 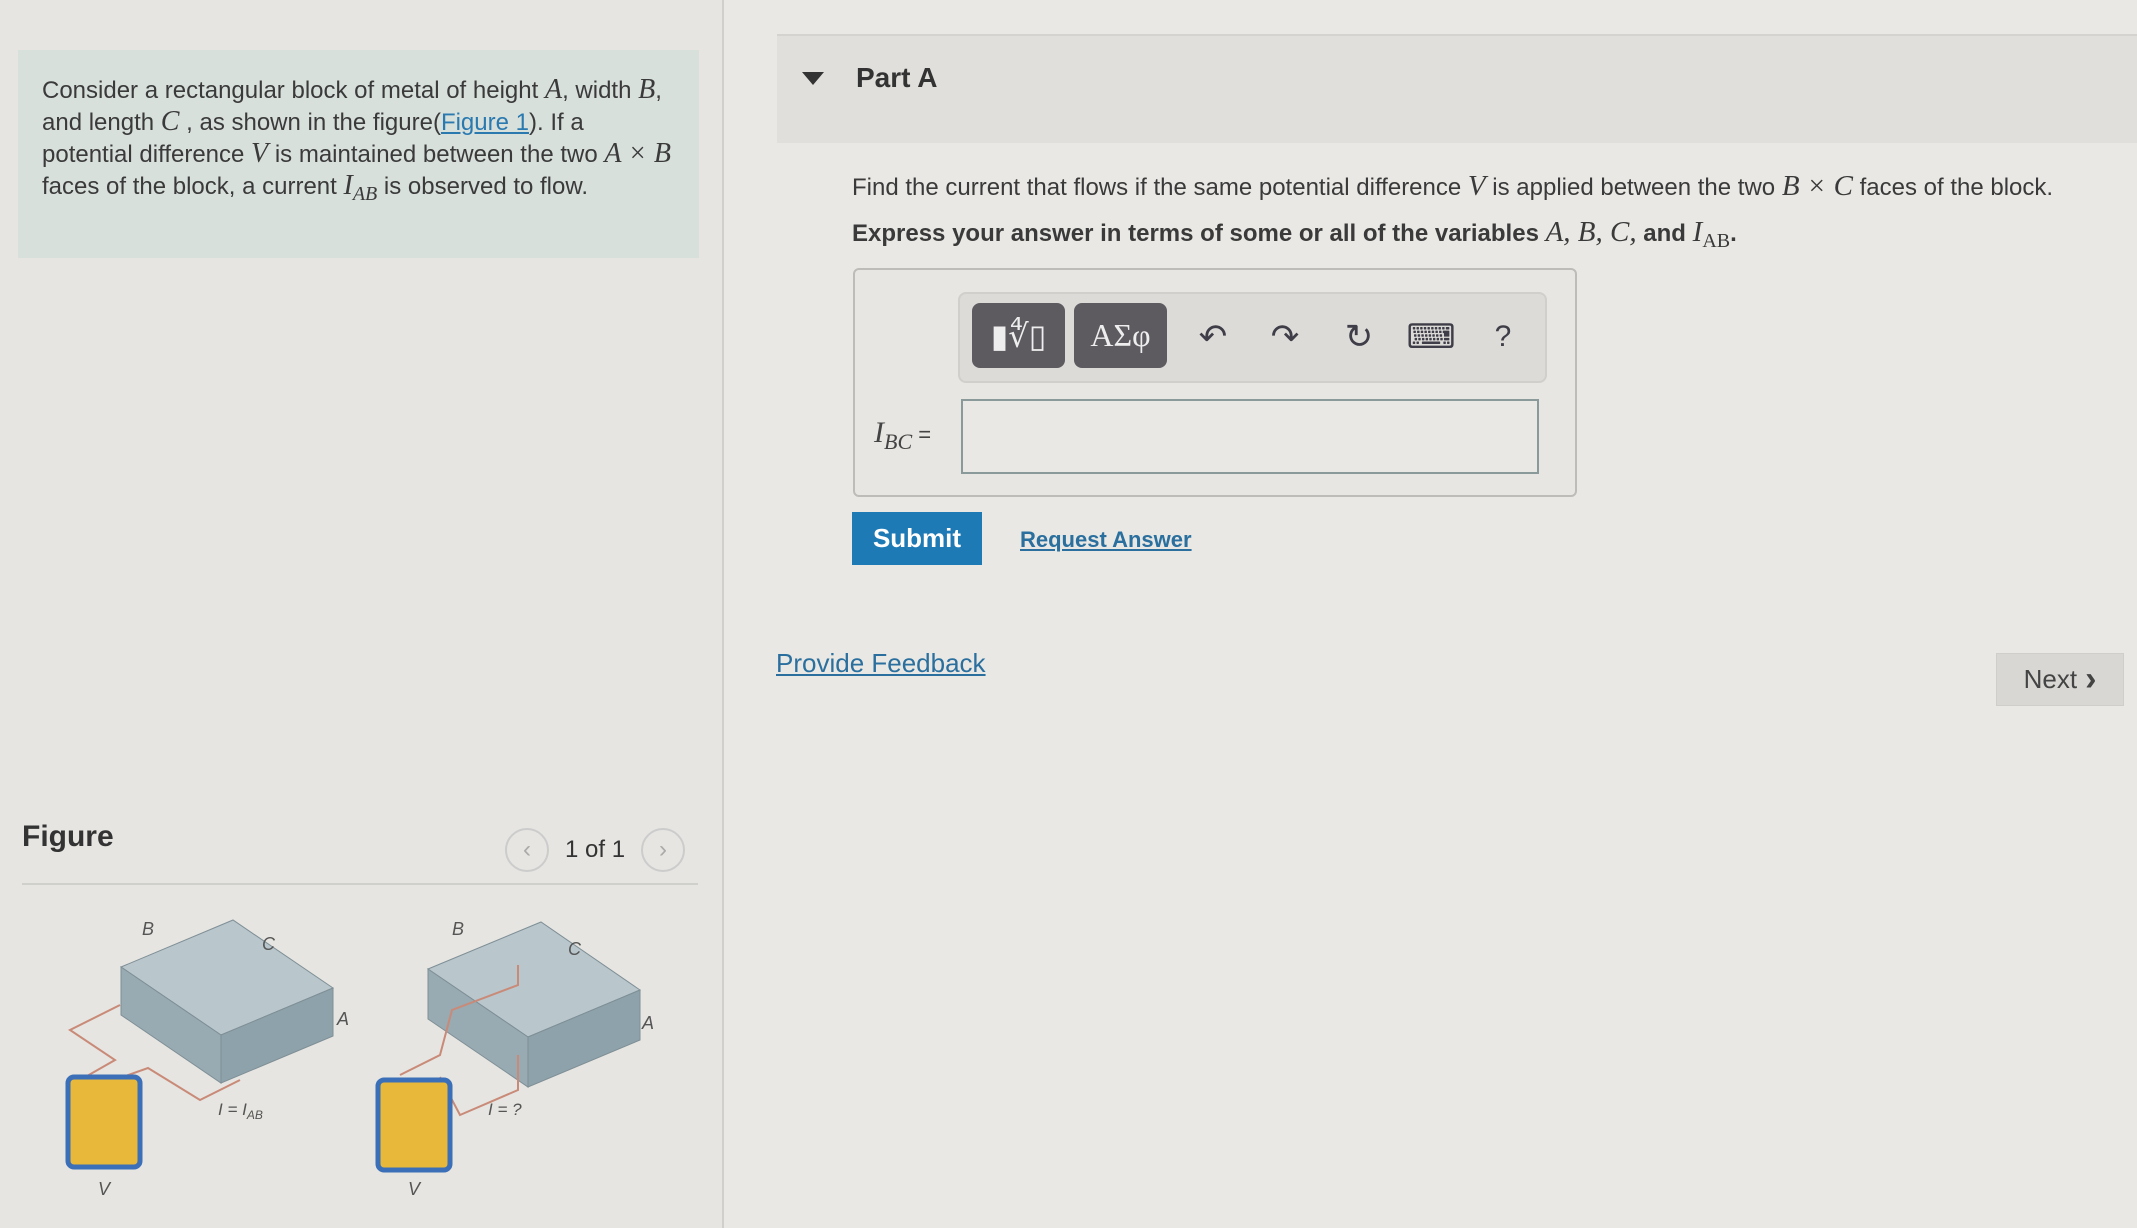 What do you see at coordinates (2050, 679) in the screenshot?
I see `next-label: Next` at bounding box center [2050, 679].